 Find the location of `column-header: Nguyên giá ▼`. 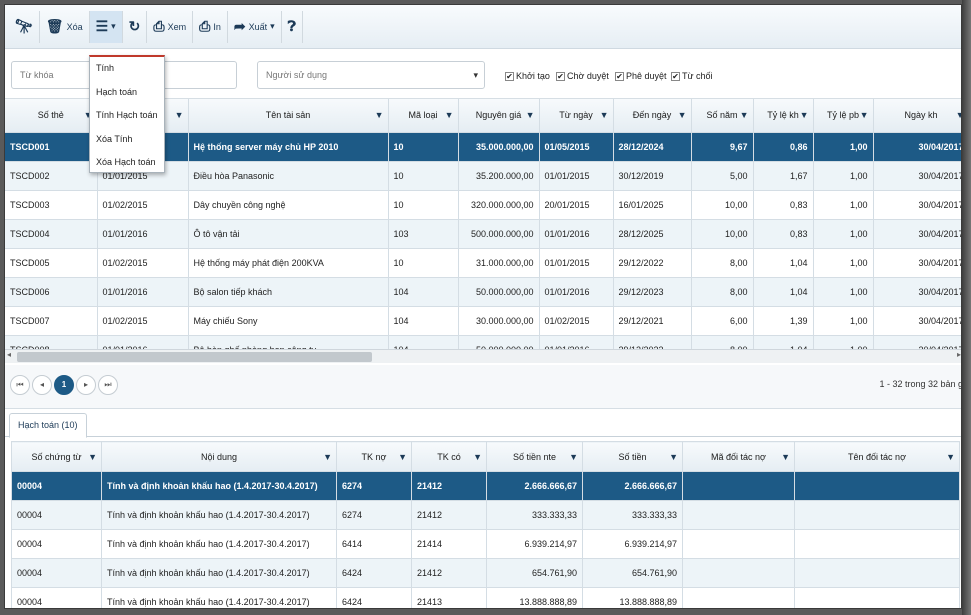

column-header: Nguyên giá ▼ is located at coordinates (499, 116).